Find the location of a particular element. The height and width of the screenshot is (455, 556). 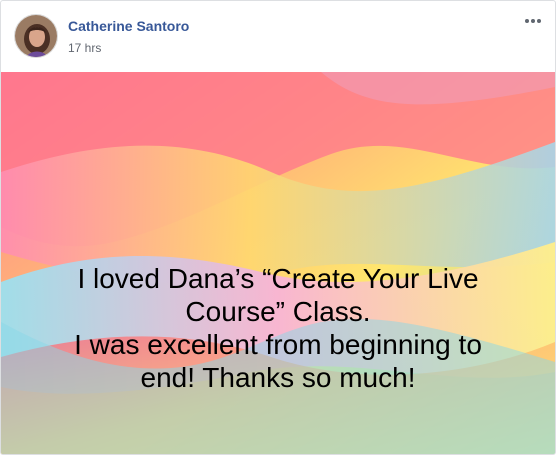

avatar-image is located at coordinates (36, 36).